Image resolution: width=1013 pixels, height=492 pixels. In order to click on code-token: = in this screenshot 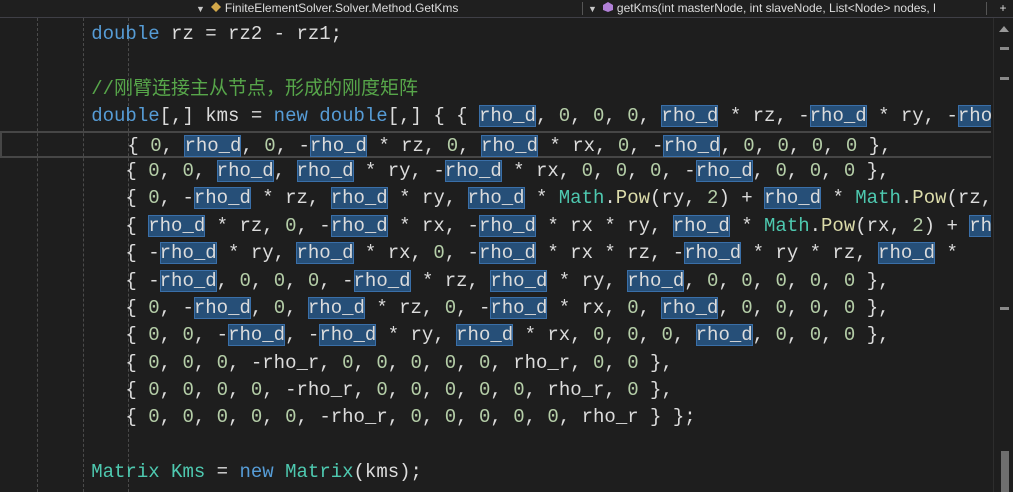, I will do `click(222, 472)`.